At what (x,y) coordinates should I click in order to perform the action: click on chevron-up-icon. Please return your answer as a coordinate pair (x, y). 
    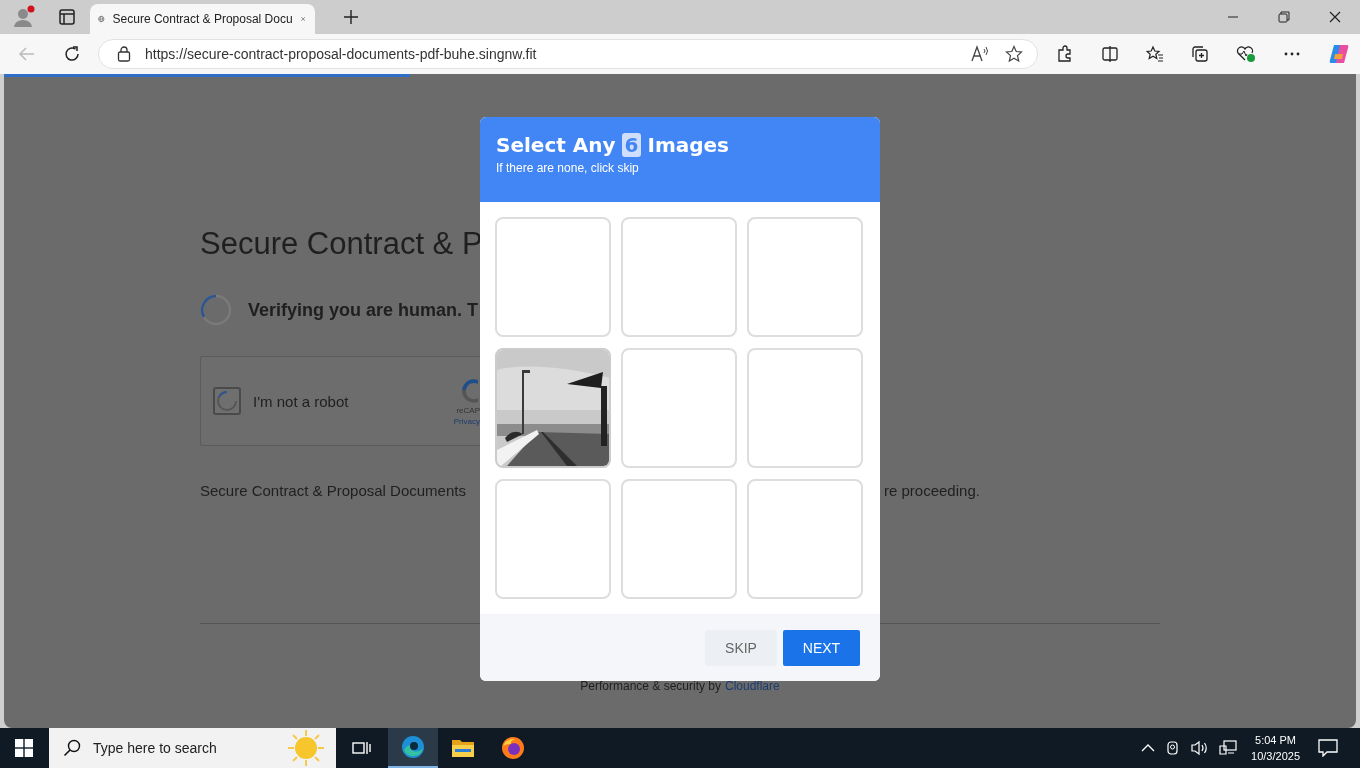
    Looking at the image, I should click on (1148, 748).